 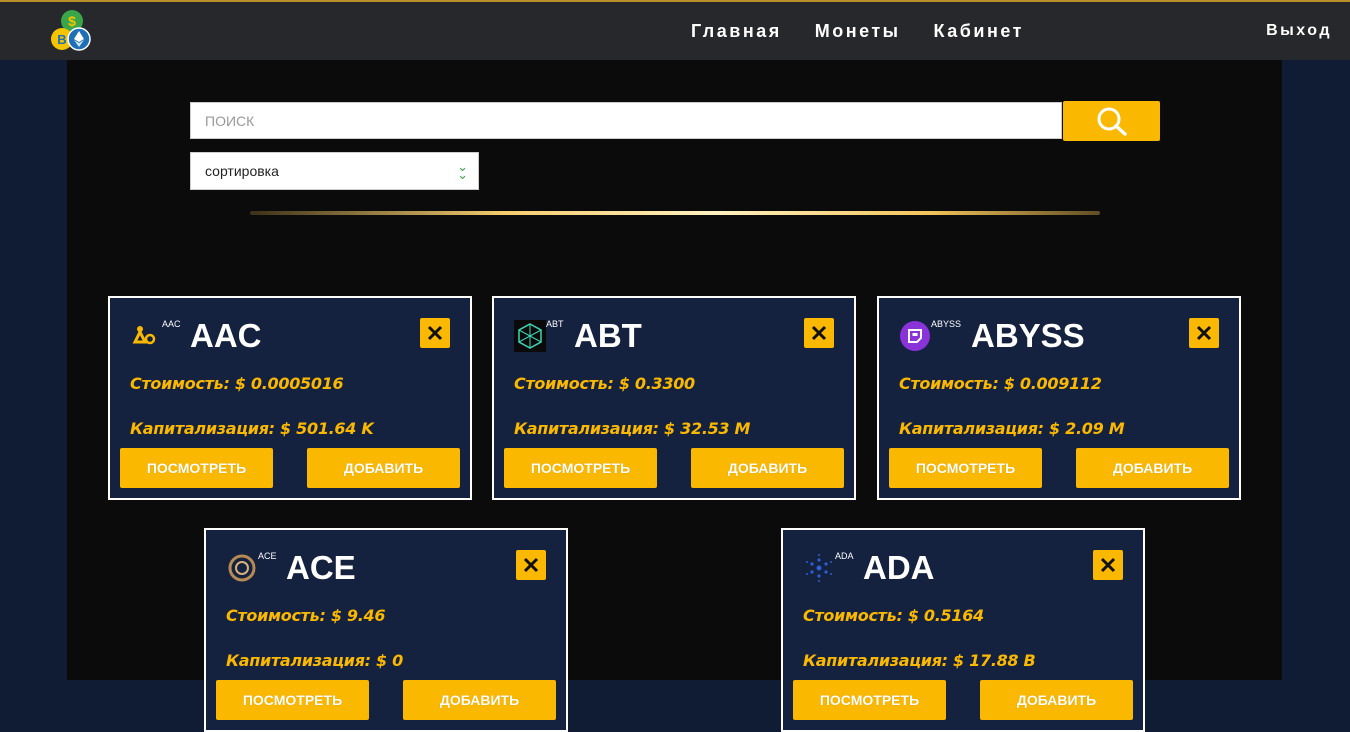 What do you see at coordinates (819, 568) in the screenshot?
I see `ada-logo-icon` at bounding box center [819, 568].